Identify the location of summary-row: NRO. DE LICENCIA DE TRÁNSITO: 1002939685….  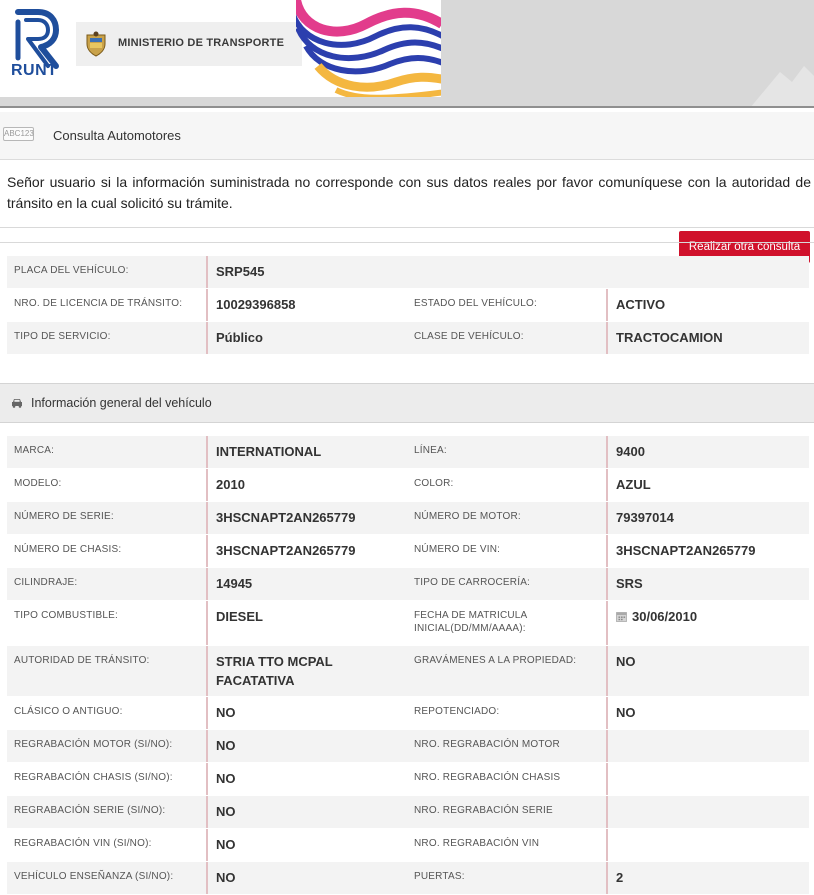
(408, 305).